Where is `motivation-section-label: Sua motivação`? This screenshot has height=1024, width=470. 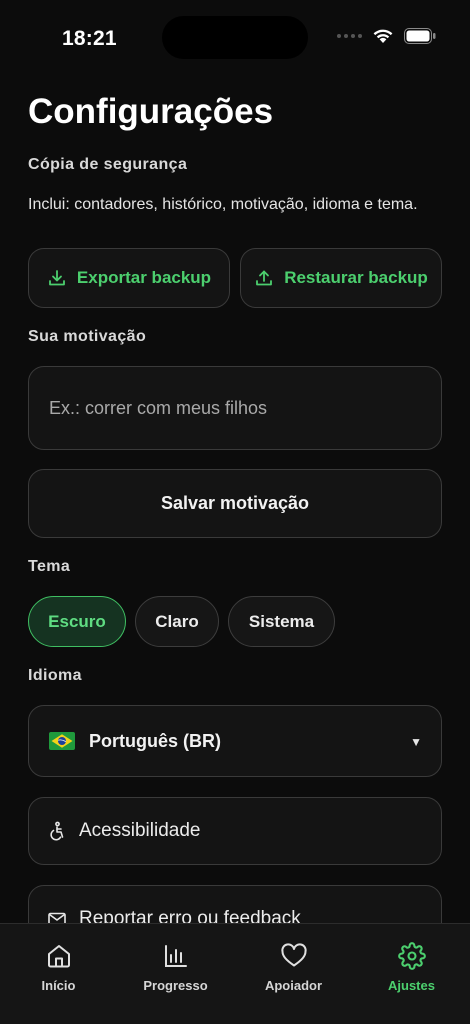 motivation-section-label: Sua motivação is located at coordinates (87, 336).